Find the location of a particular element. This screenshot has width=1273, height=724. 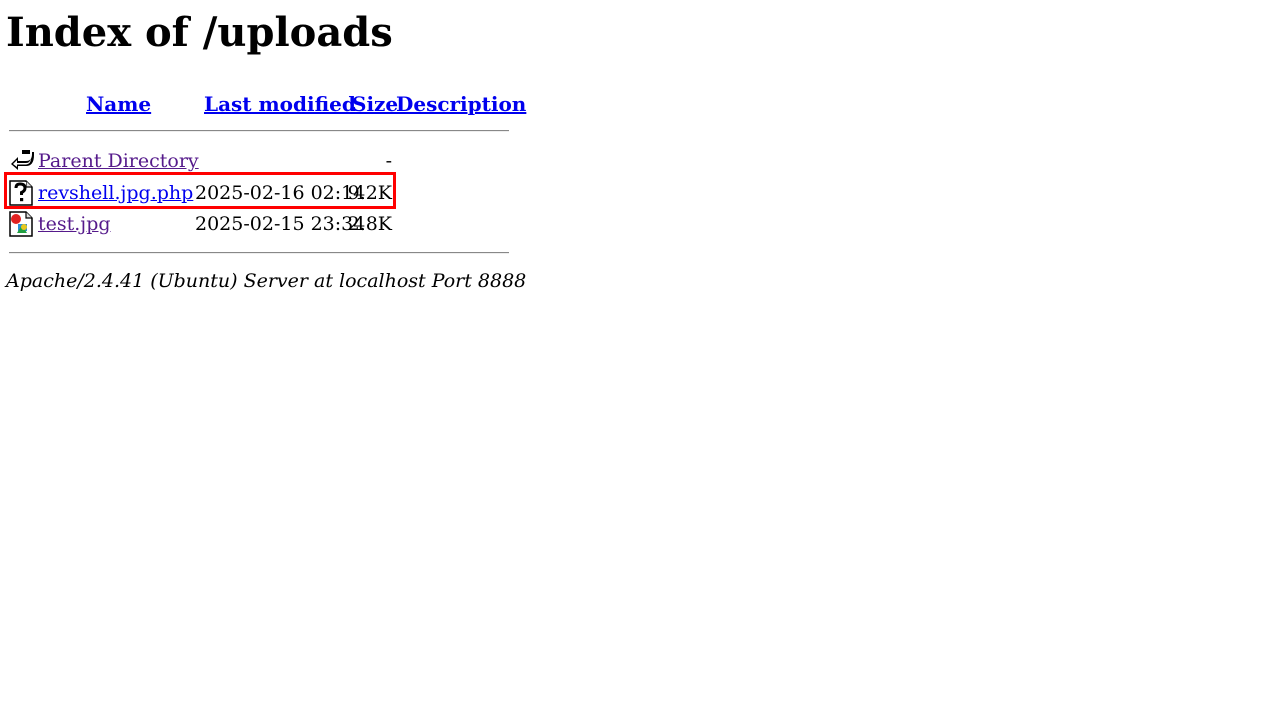

page-title: Index of /uploads is located at coordinates (199, 32).